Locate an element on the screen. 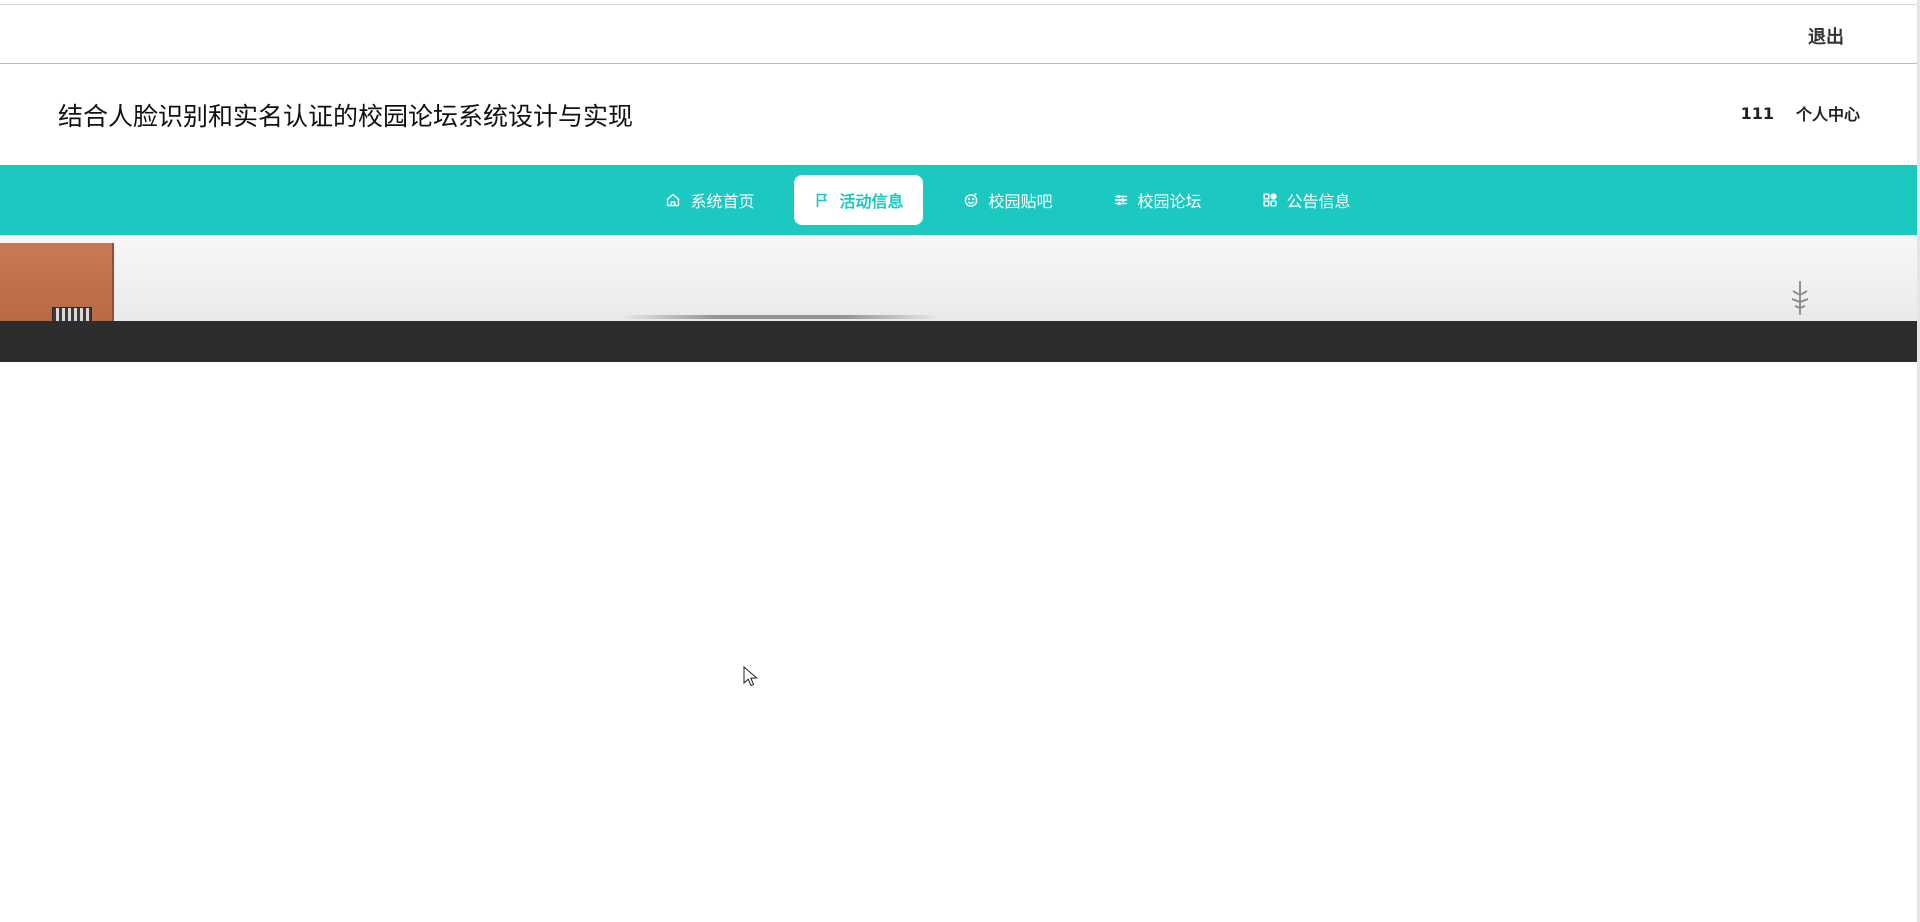  nav-item-announcements: 公告信息 is located at coordinates (1306, 200).